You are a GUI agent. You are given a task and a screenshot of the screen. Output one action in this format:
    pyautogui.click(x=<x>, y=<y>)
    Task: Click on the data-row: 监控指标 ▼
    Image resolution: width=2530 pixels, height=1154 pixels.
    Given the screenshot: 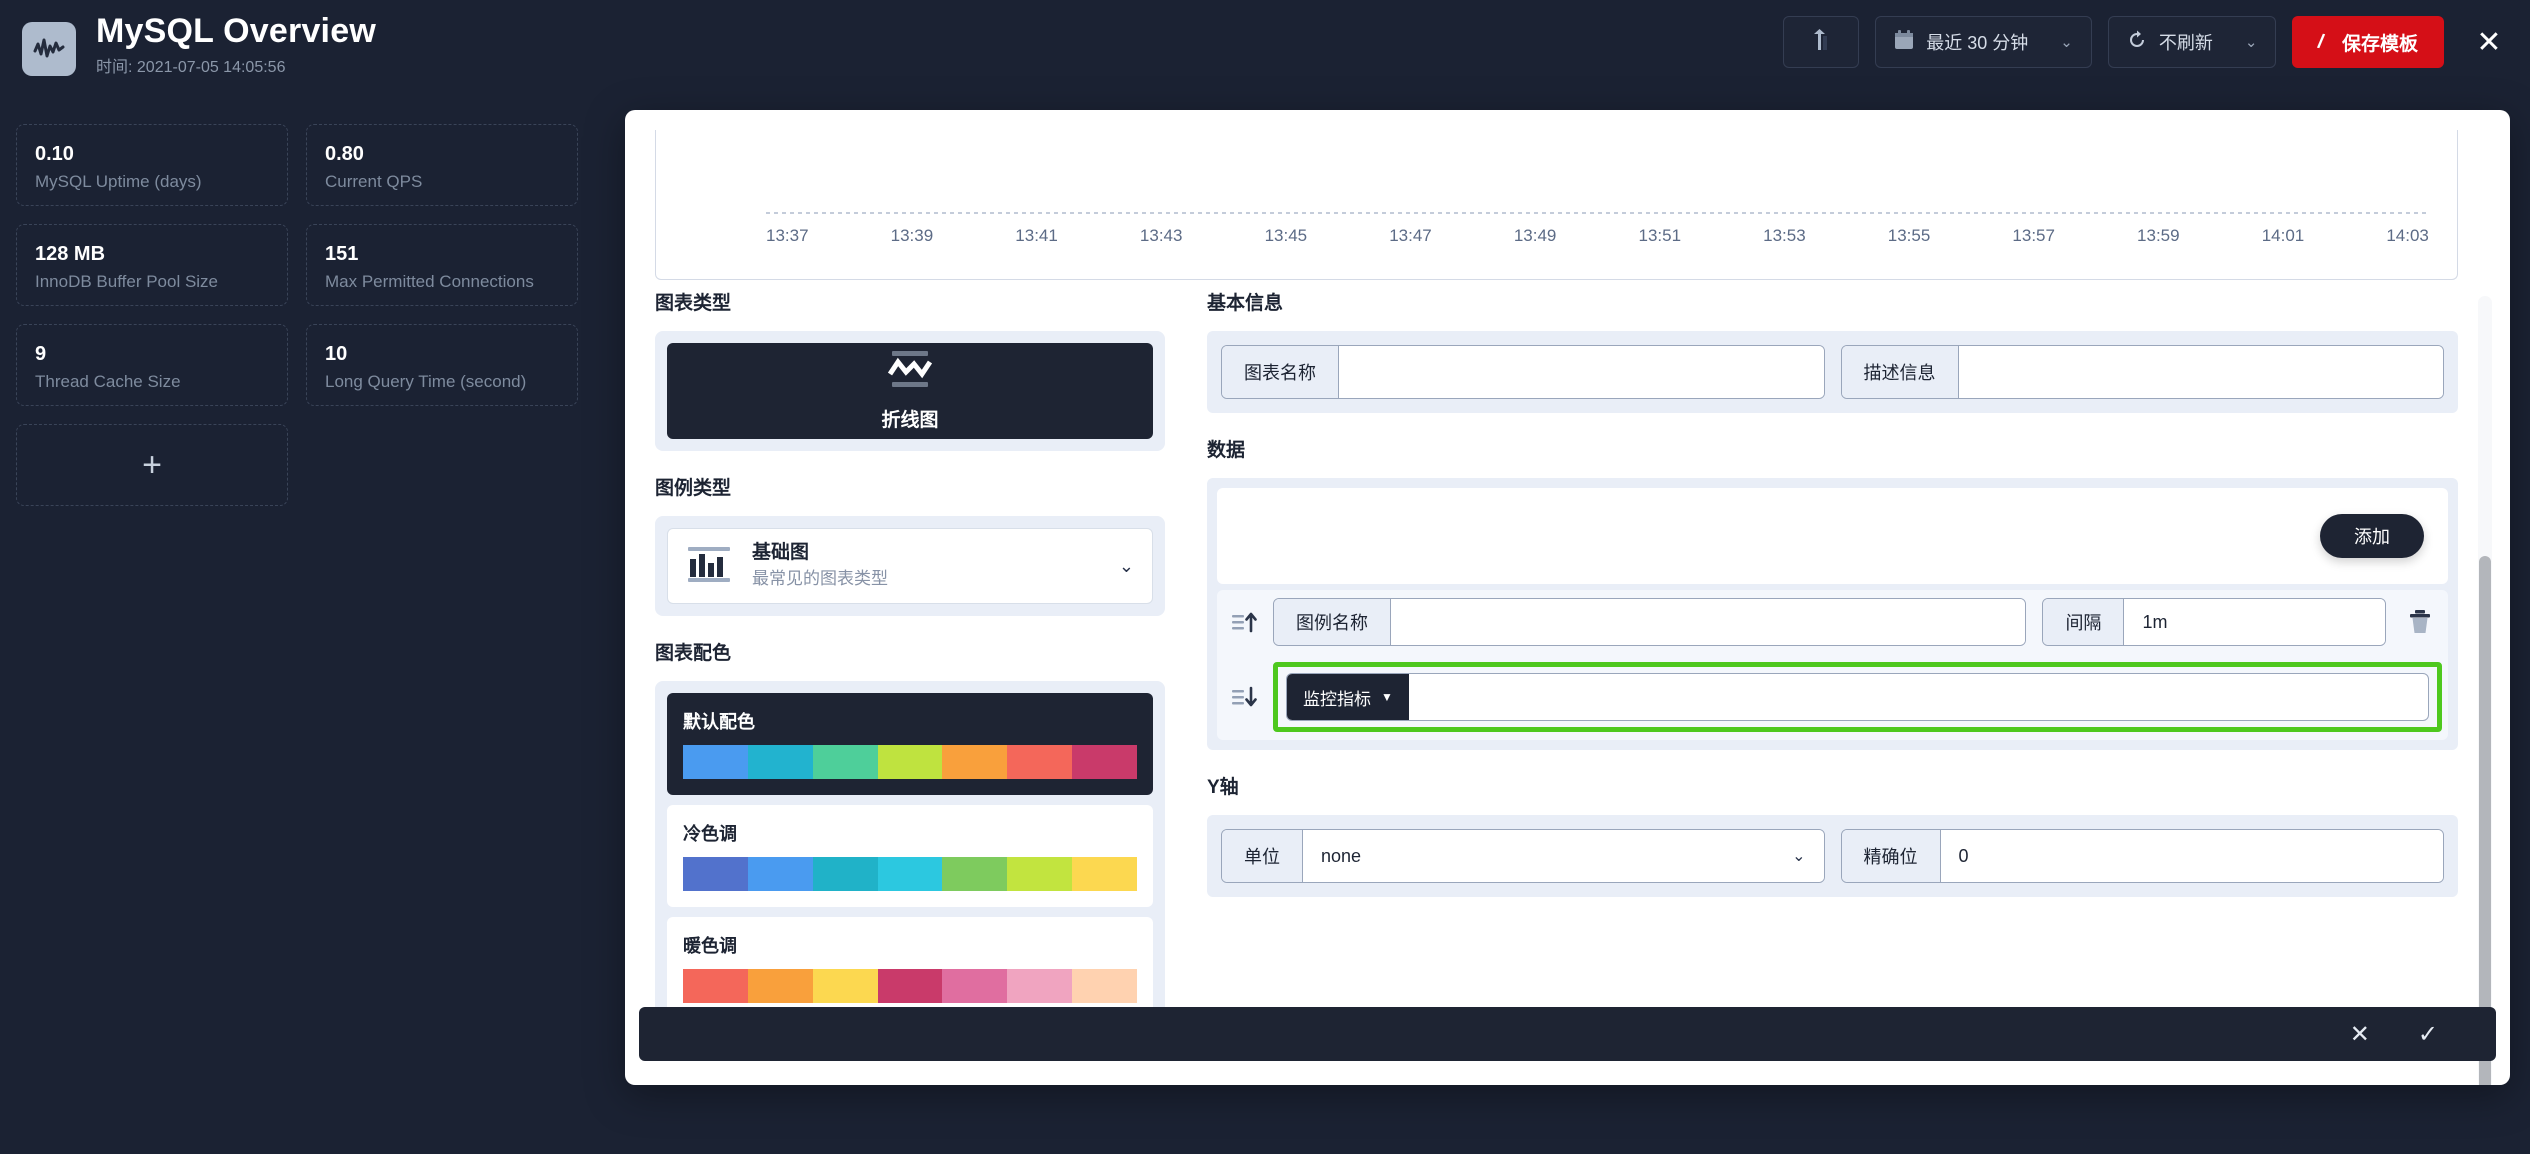 What is the action you would take?
    pyautogui.click(x=1832, y=697)
    